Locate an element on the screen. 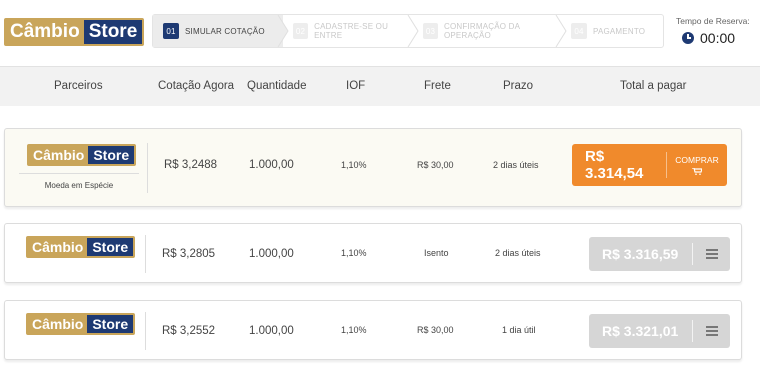 The image size is (760, 366). step-label: Cadastre-se ou Entre is located at coordinates (351, 31).